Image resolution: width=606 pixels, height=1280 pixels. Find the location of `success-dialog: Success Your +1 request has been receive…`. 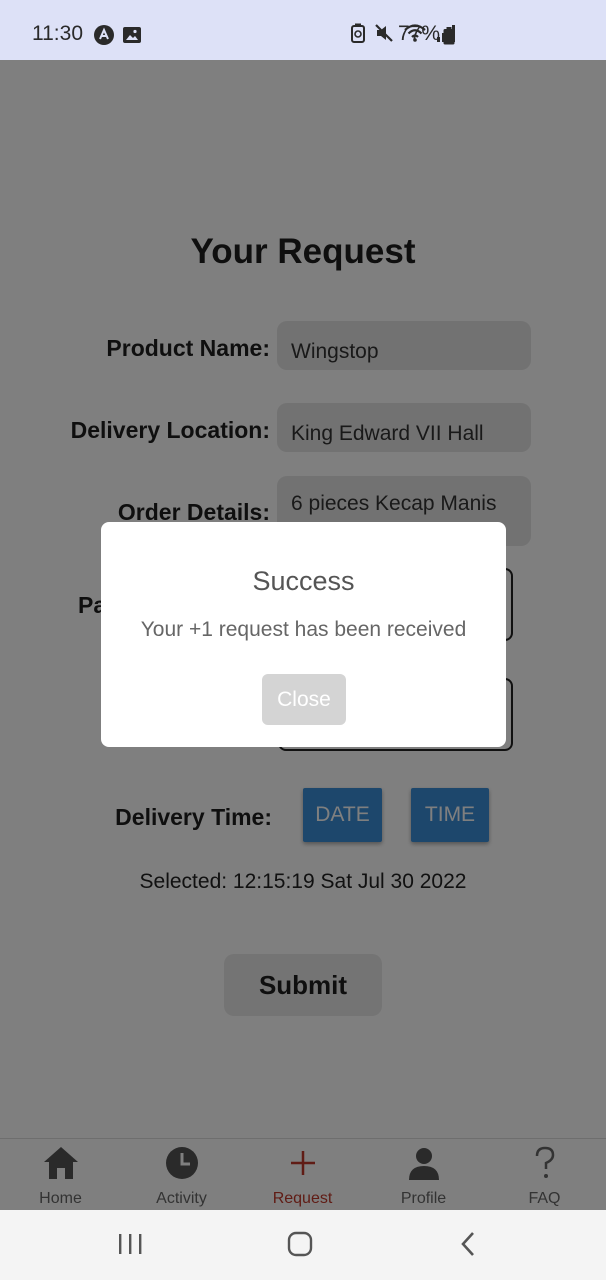

success-dialog: Success Your +1 request has been receive… is located at coordinates (303, 634).